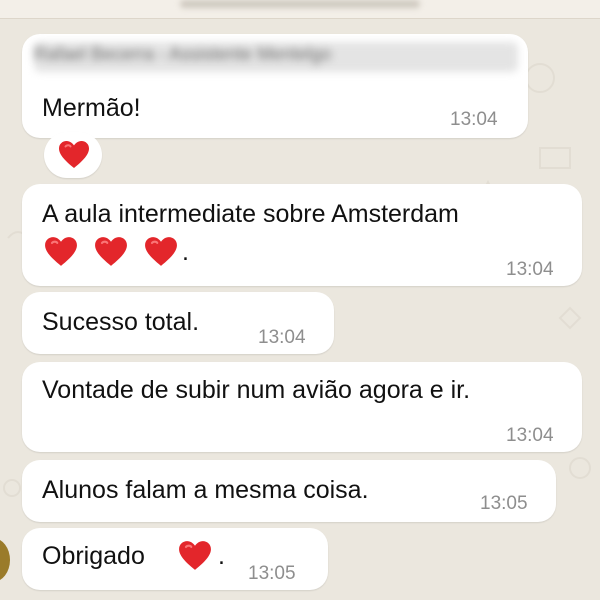 The height and width of the screenshot is (600, 600). What do you see at coordinates (300, 9) in the screenshot?
I see `chat-header` at bounding box center [300, 9].